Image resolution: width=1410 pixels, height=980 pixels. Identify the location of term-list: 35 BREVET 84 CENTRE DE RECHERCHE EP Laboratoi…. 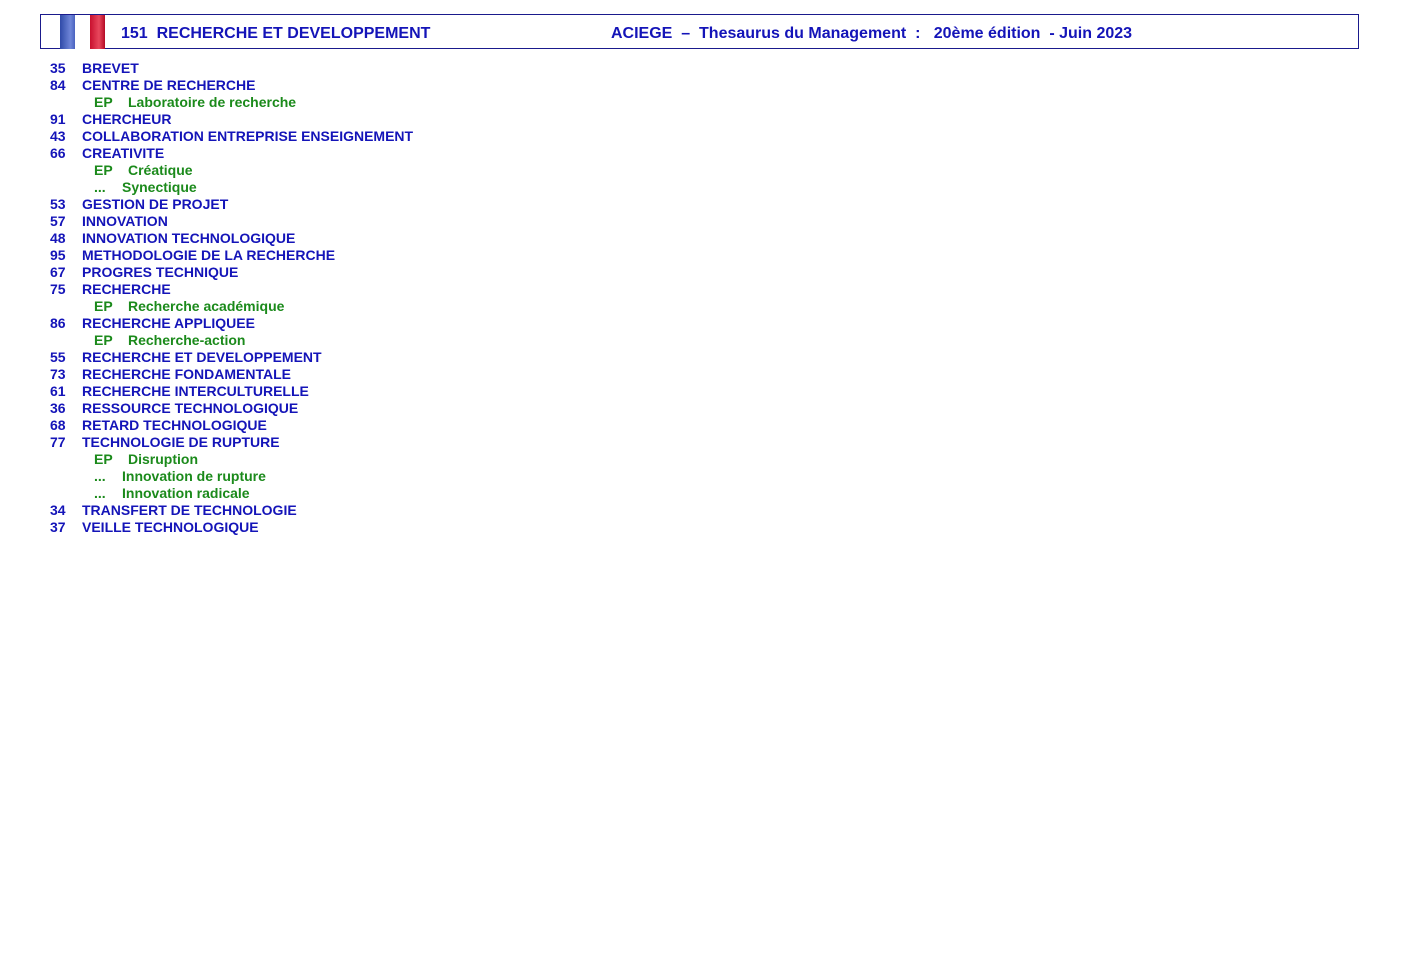
(231, 298).